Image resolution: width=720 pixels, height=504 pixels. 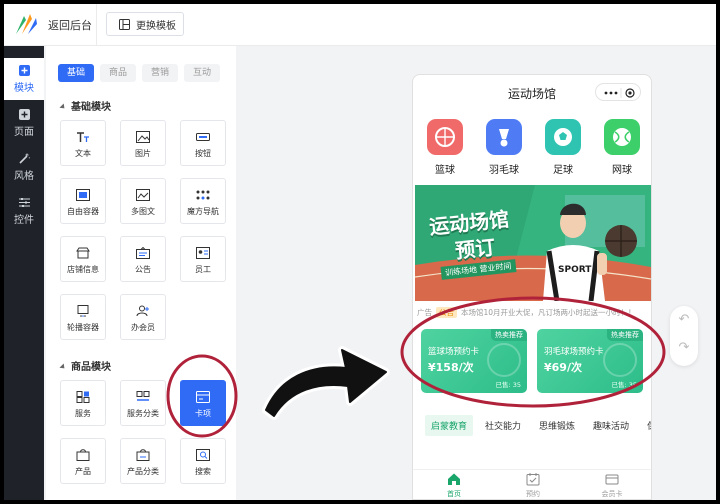 I want to click on category-football: 足球, so click(x=563, y=147).